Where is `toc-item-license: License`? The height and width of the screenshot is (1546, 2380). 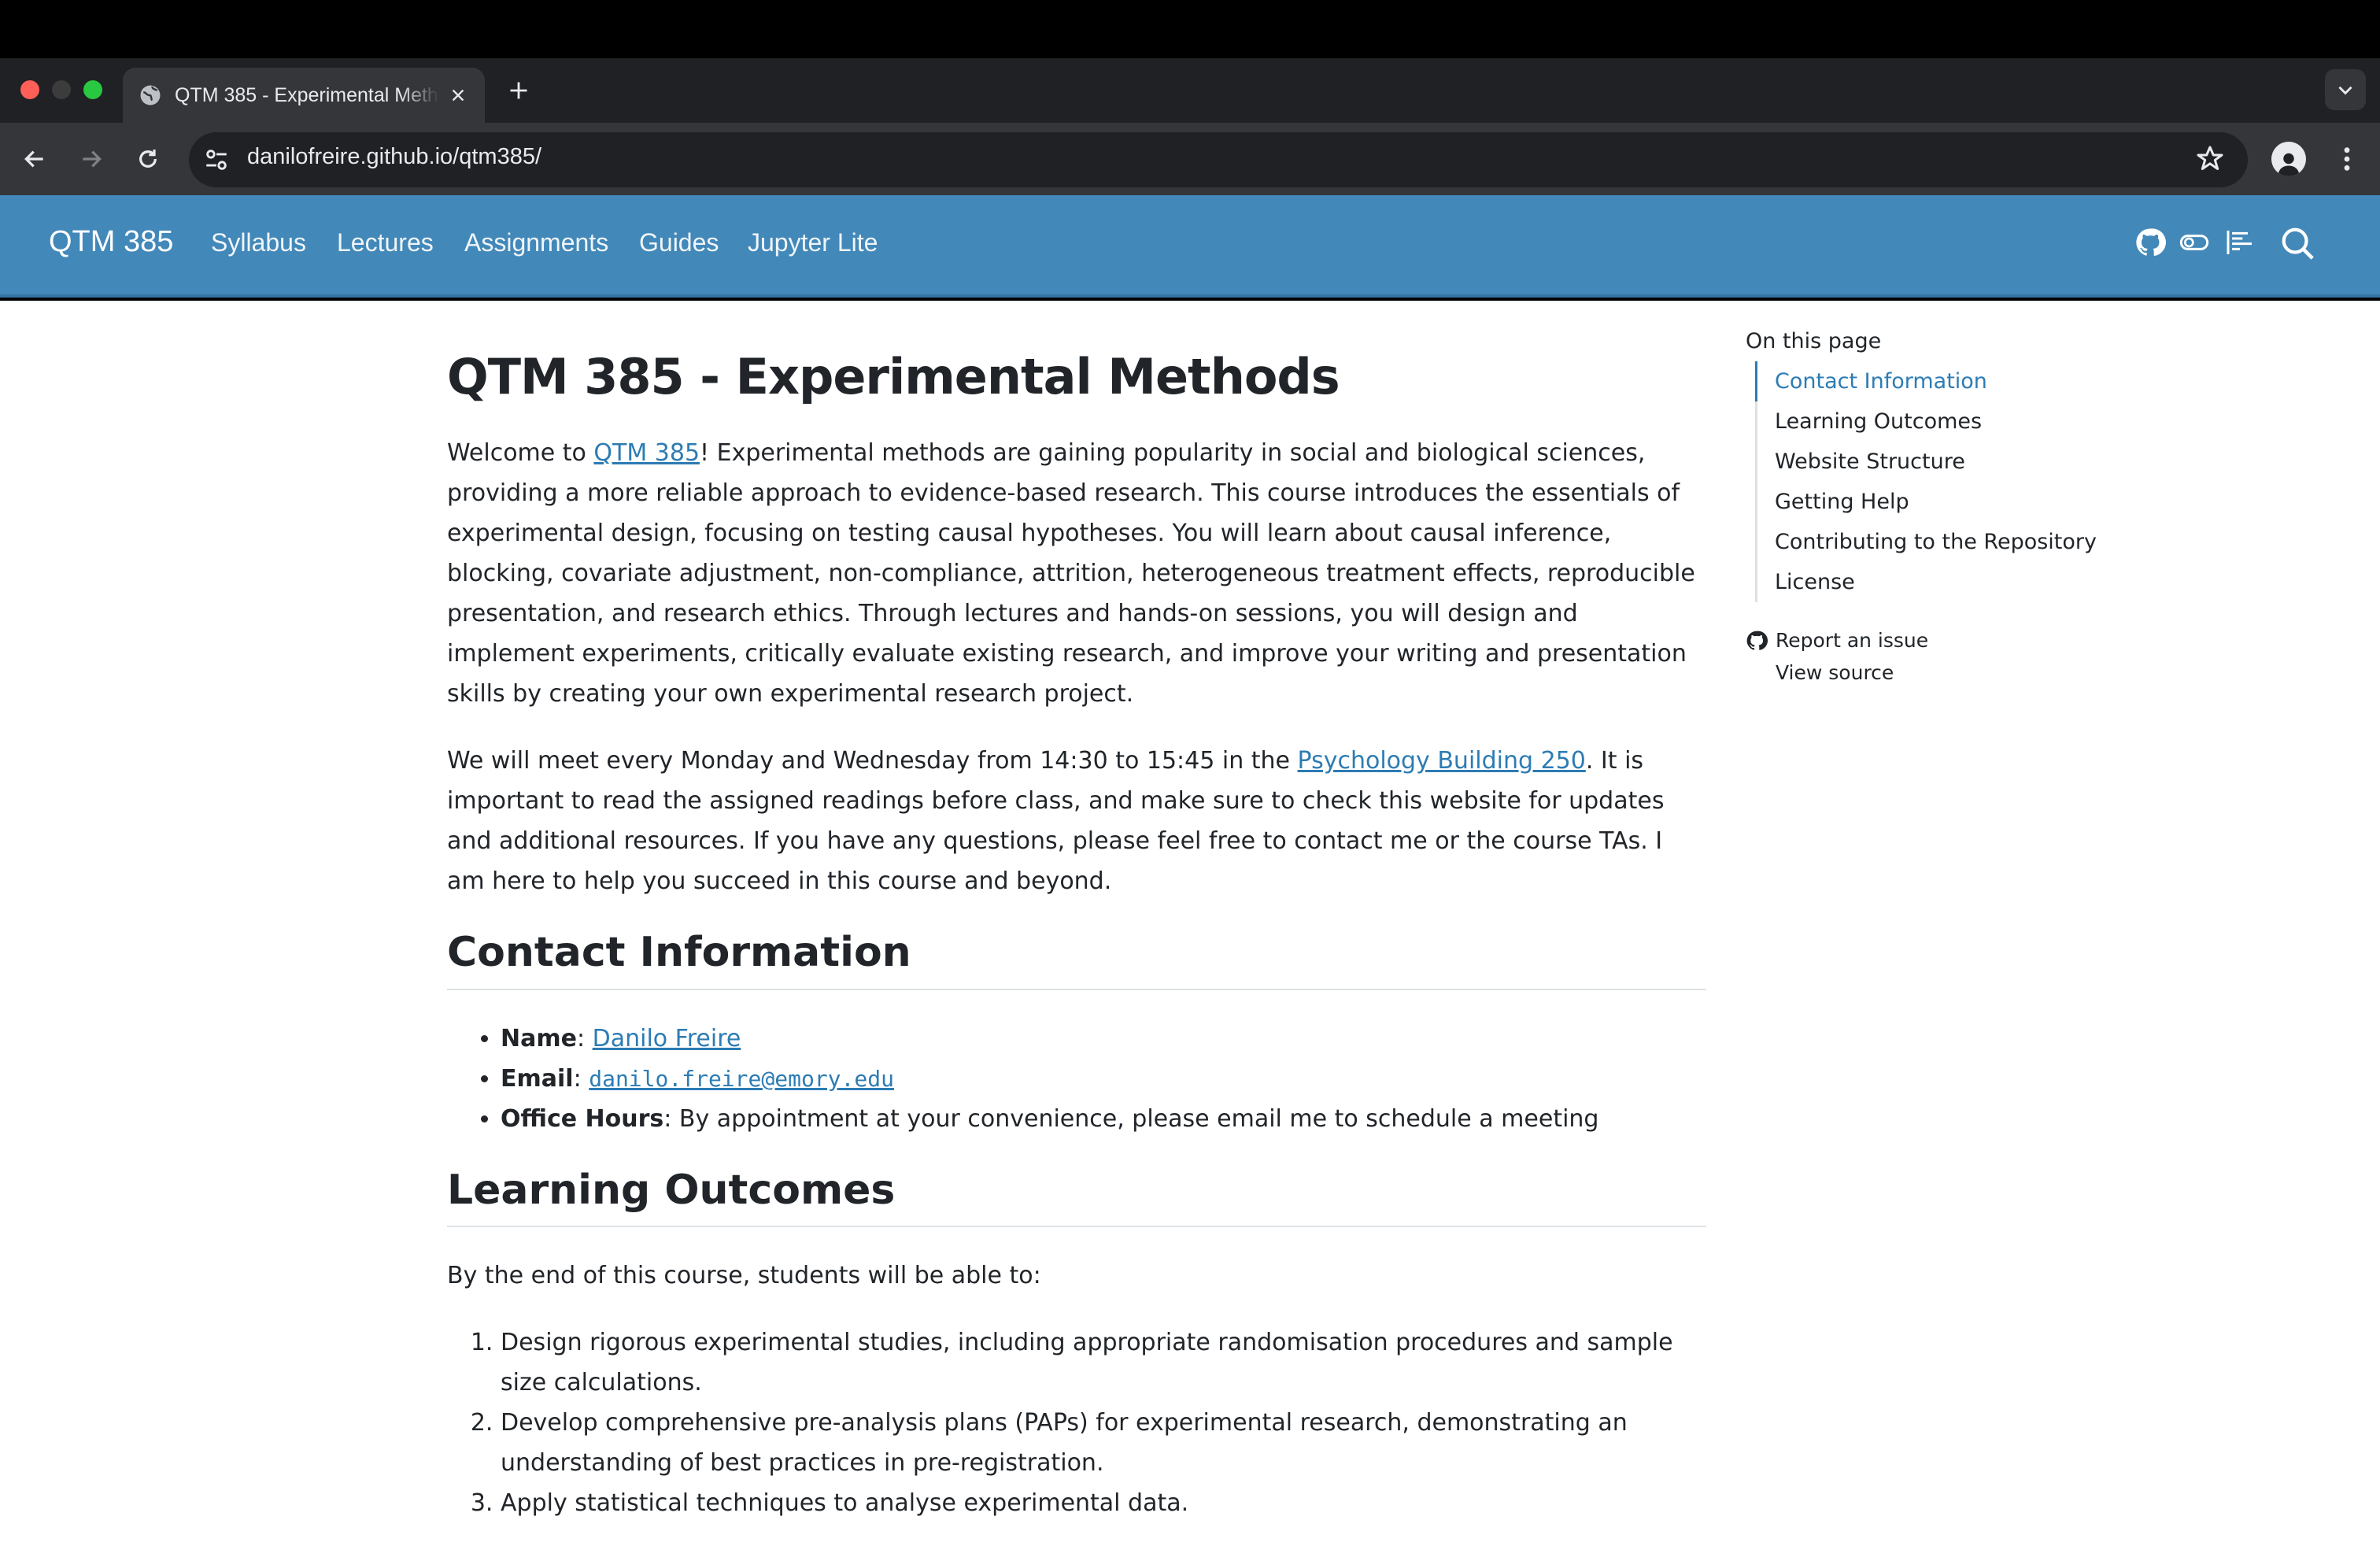 toc-item-license: License is located at coordinates (1972, 582).